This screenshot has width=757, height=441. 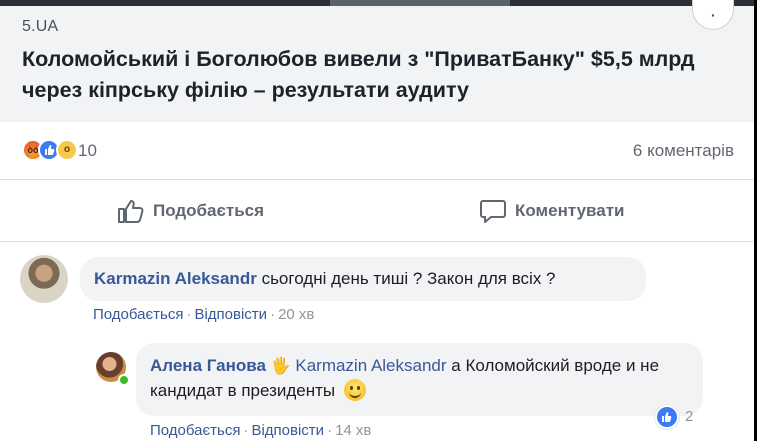 I want to click on link-source: 5.UA, so click(x=40, y=26).